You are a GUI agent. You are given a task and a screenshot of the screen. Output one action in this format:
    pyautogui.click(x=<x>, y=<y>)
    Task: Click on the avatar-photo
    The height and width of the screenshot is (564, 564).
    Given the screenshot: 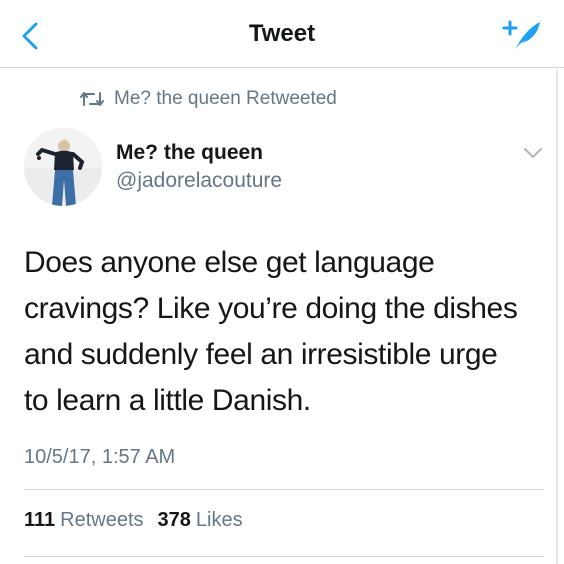 What is the action you would take?
    pyautogui.click(x=63, y=167)
    